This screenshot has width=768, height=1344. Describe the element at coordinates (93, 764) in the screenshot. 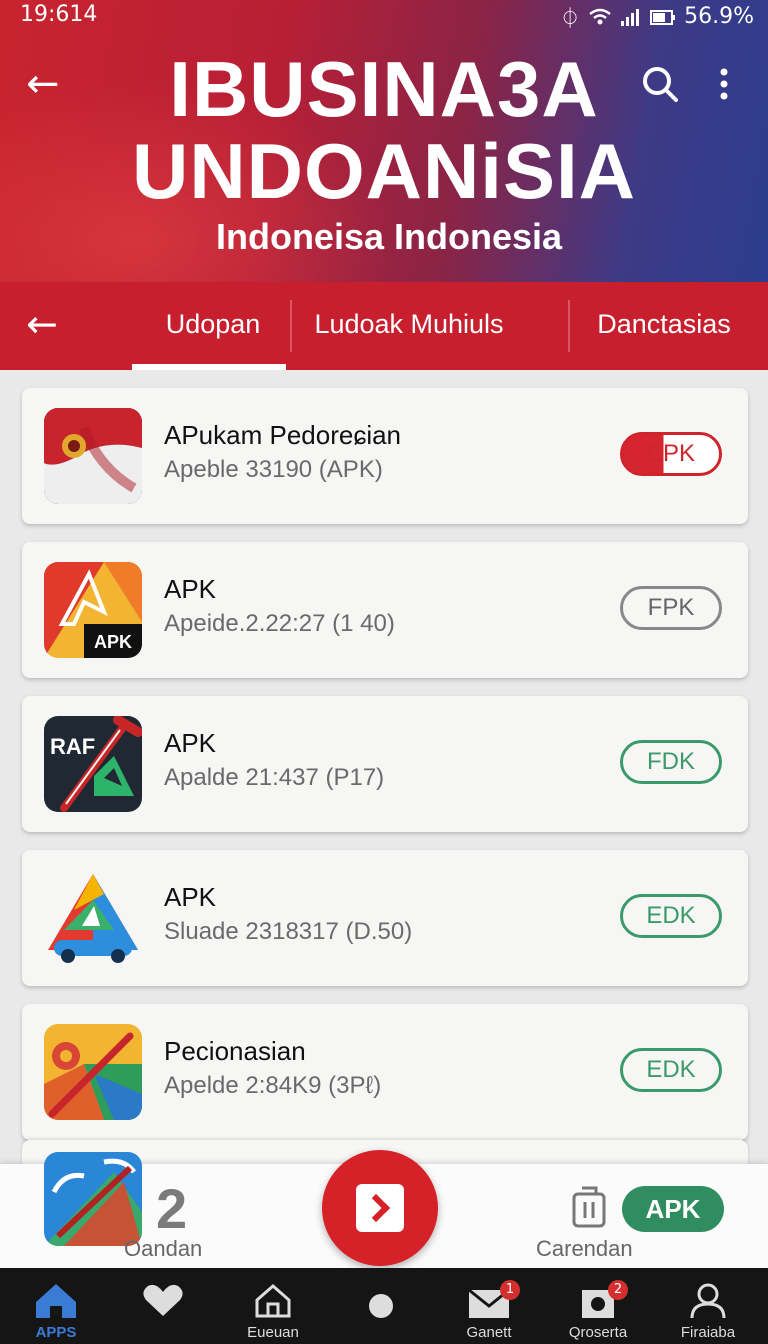

I see `raf-tool-icon: RAF` at that location.